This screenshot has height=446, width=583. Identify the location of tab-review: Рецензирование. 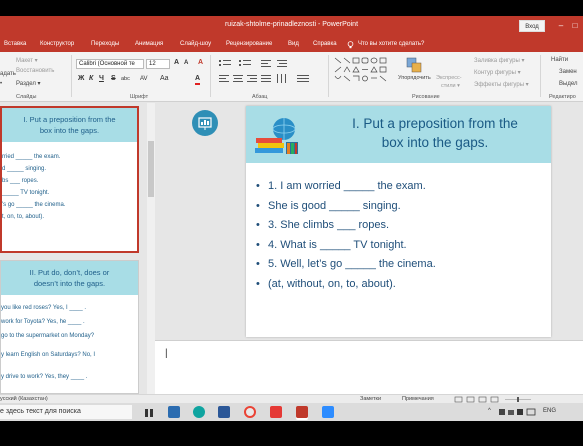
(249, 44).